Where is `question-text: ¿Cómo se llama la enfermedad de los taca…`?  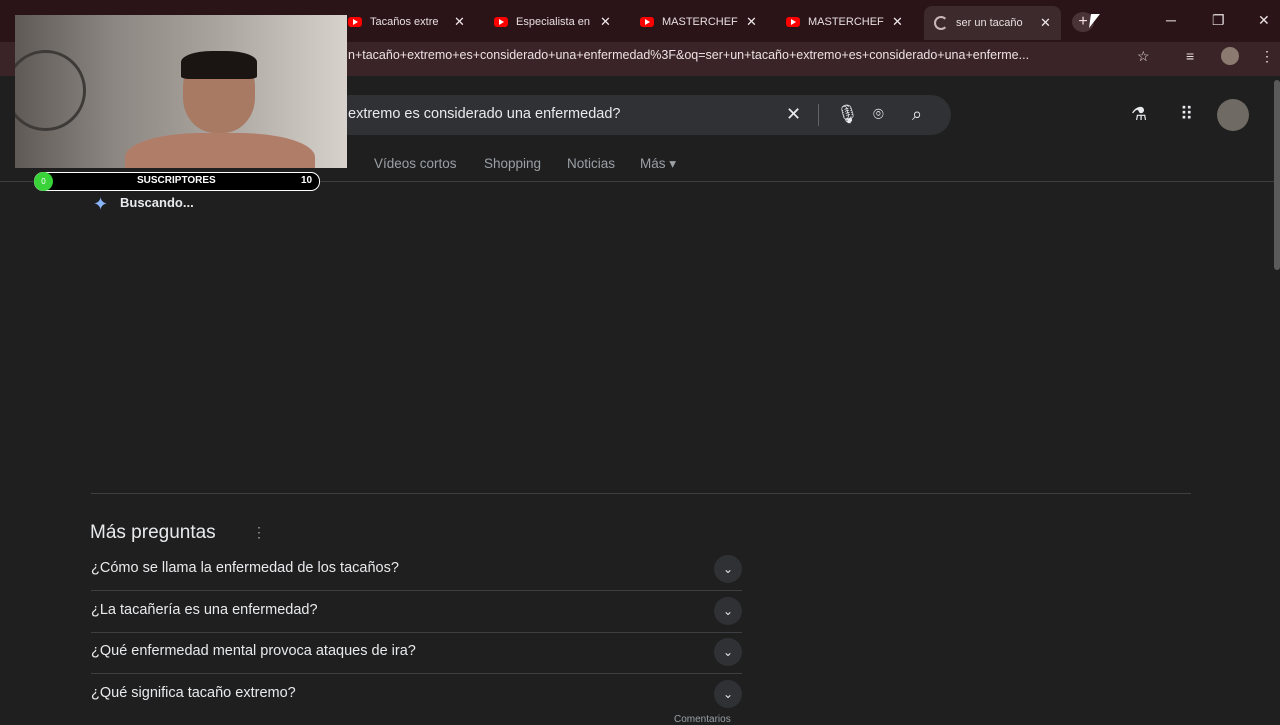 question-text: ¿Cómo se llama la enfermedad de los taca… is located at coordinates (245, 568).